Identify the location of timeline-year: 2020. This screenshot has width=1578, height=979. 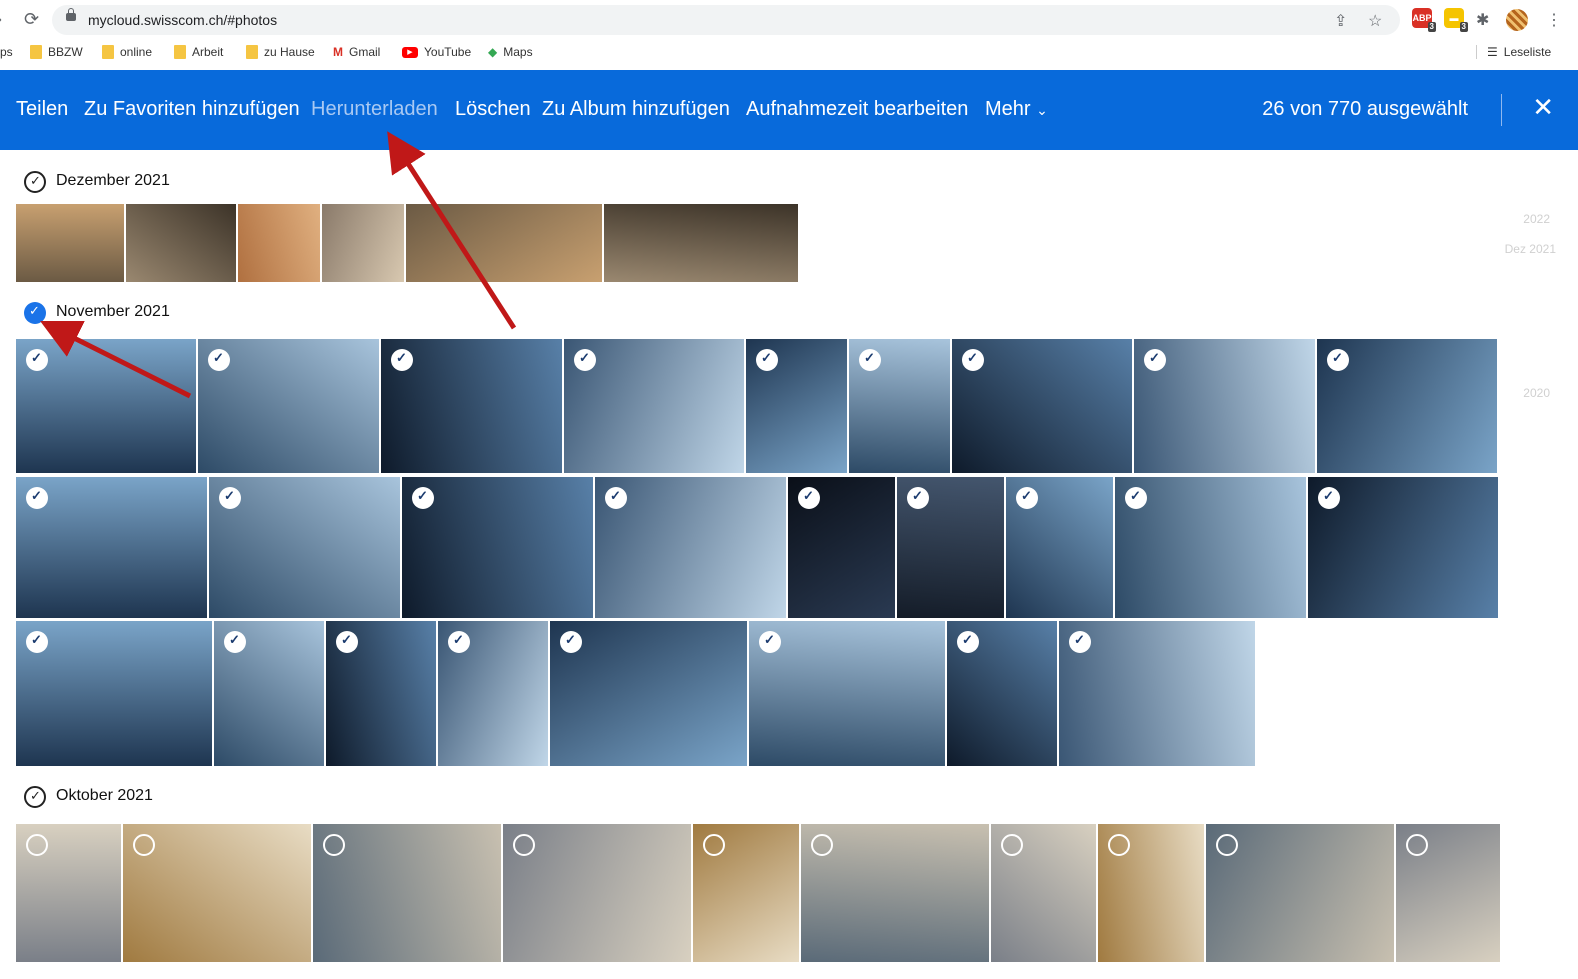
(1536, 393).